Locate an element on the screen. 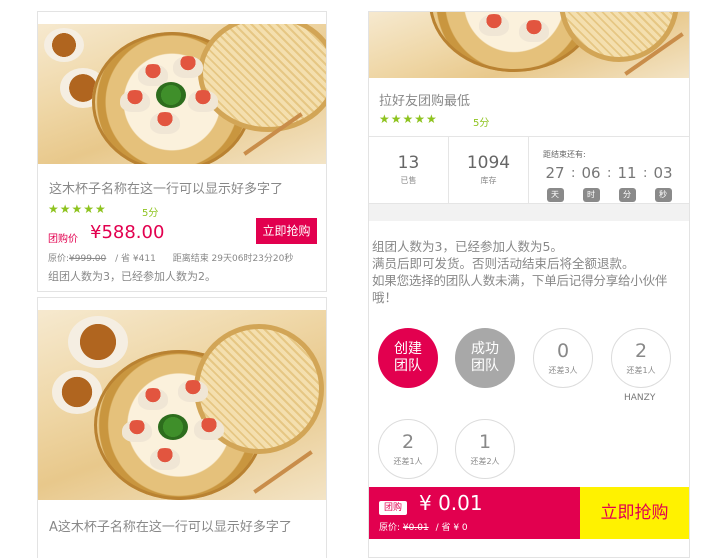 The image size is (704, 558). hours-unit: 时 is located at coordinates (591, 195).